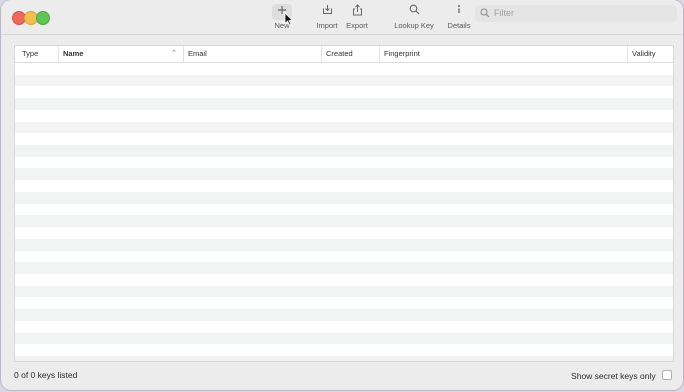 This screenshot has height=392, width=684. What do you see at coordinates (357, 25) in the screenshot?
I see `export-label: Export` at bounding box center [357, 25].